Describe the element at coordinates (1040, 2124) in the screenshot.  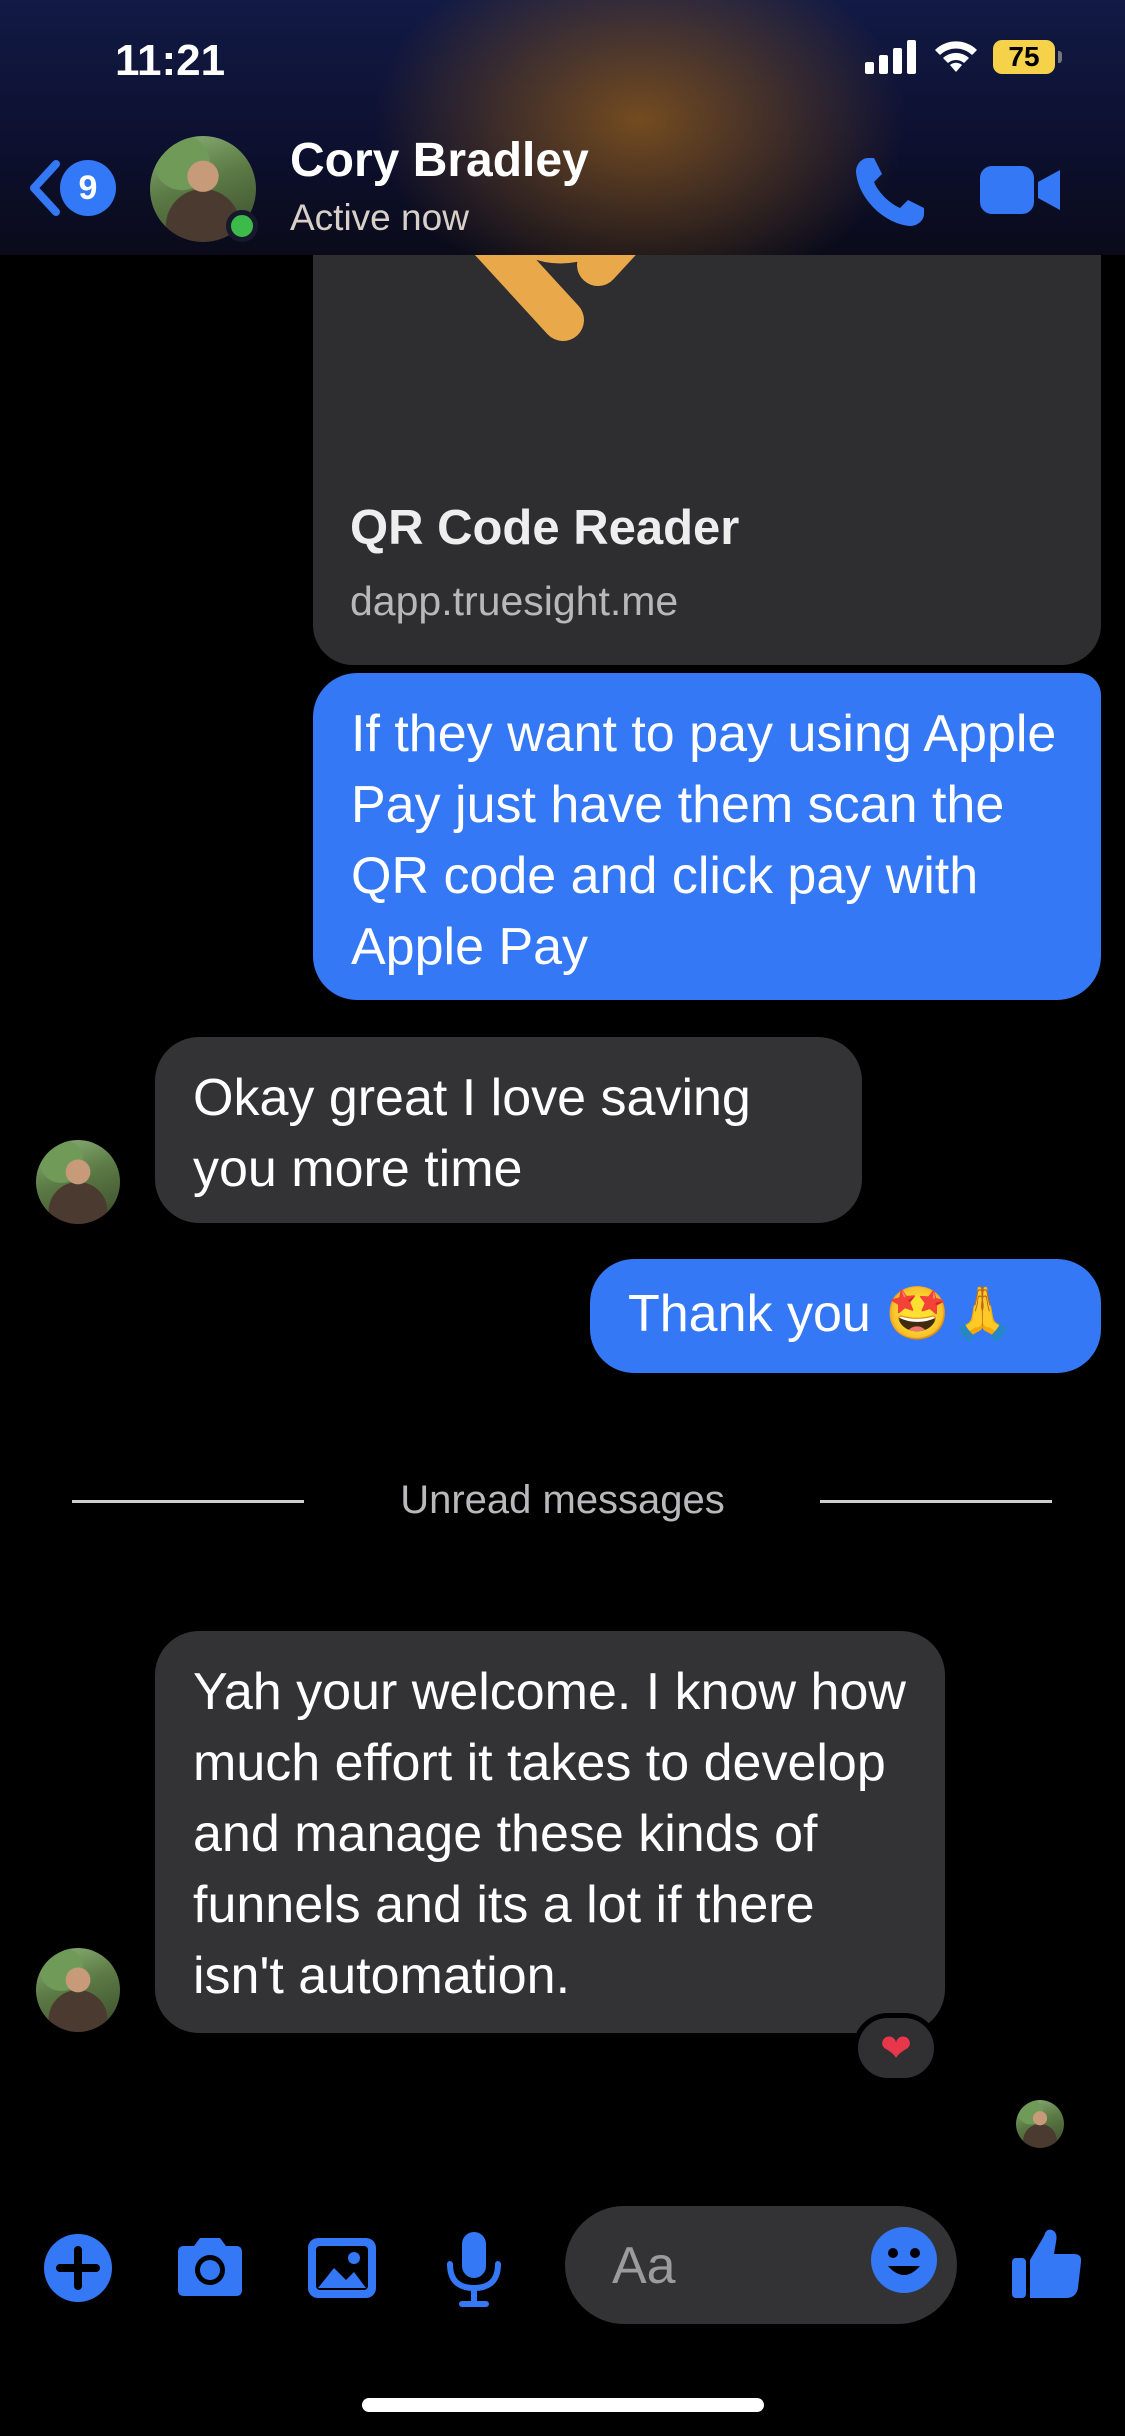
I see `read-receipt-avatar` at that location.